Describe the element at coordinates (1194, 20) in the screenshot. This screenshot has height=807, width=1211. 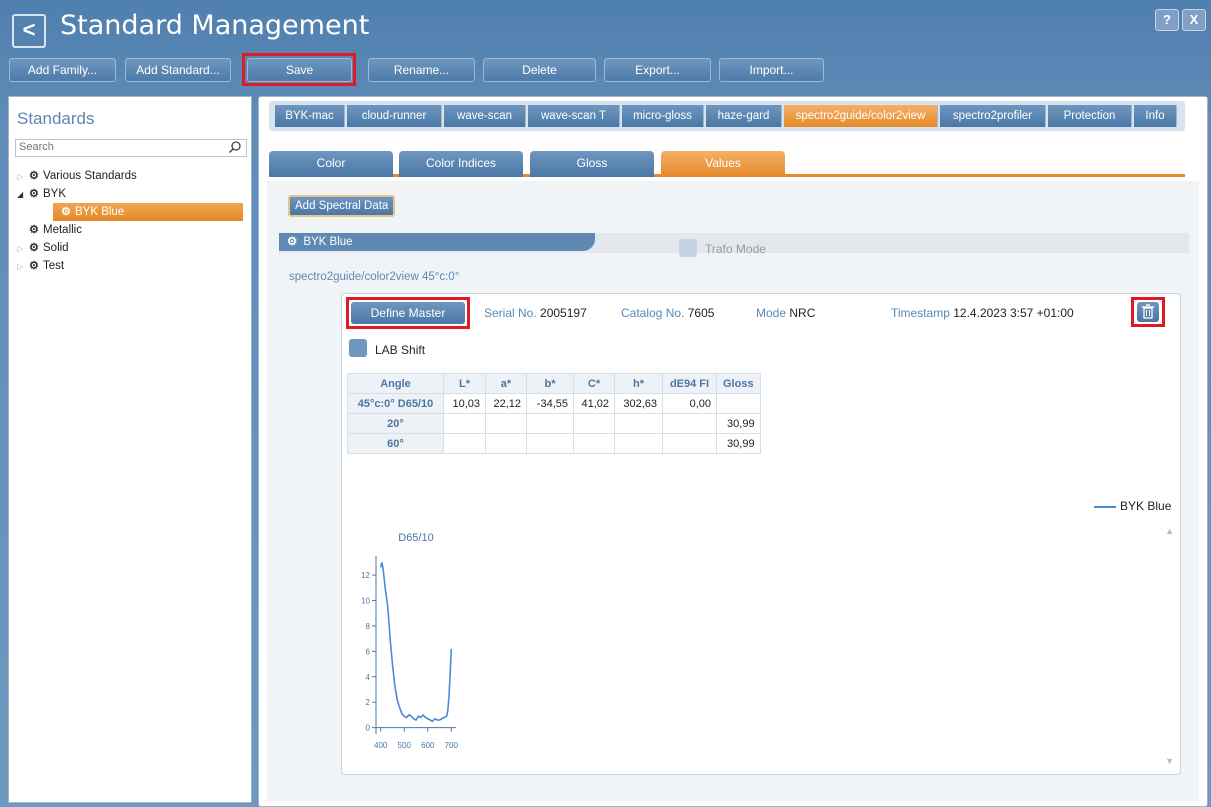
I see `close-button: X` at that location.